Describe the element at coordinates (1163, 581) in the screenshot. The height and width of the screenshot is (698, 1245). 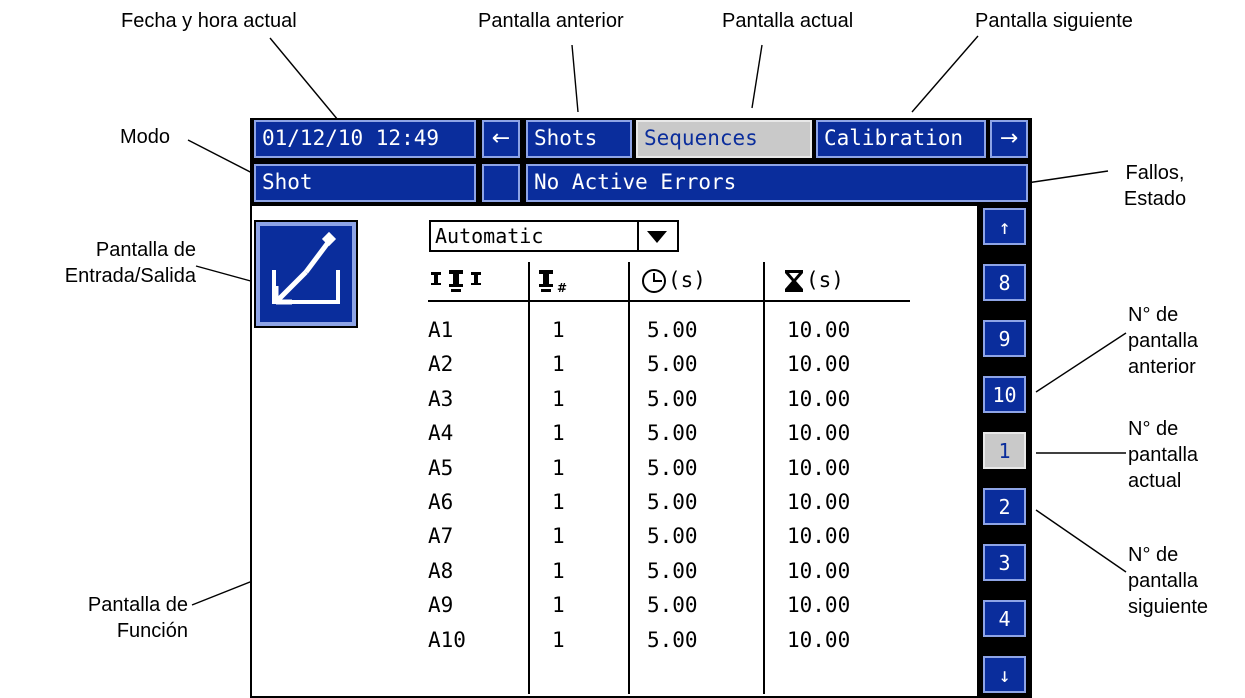
I see `callout-num-siguiente-line2: pantalla` at that location.